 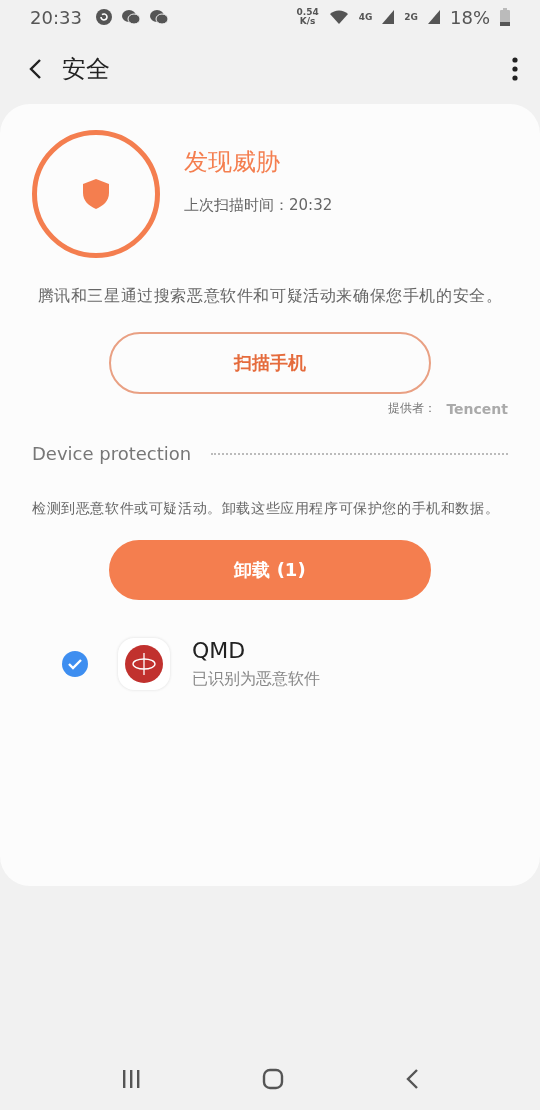 What do you see at coordinates (338, 17) in the screenshot?
I see `wifi-icon` at bounding box center [338, 17].